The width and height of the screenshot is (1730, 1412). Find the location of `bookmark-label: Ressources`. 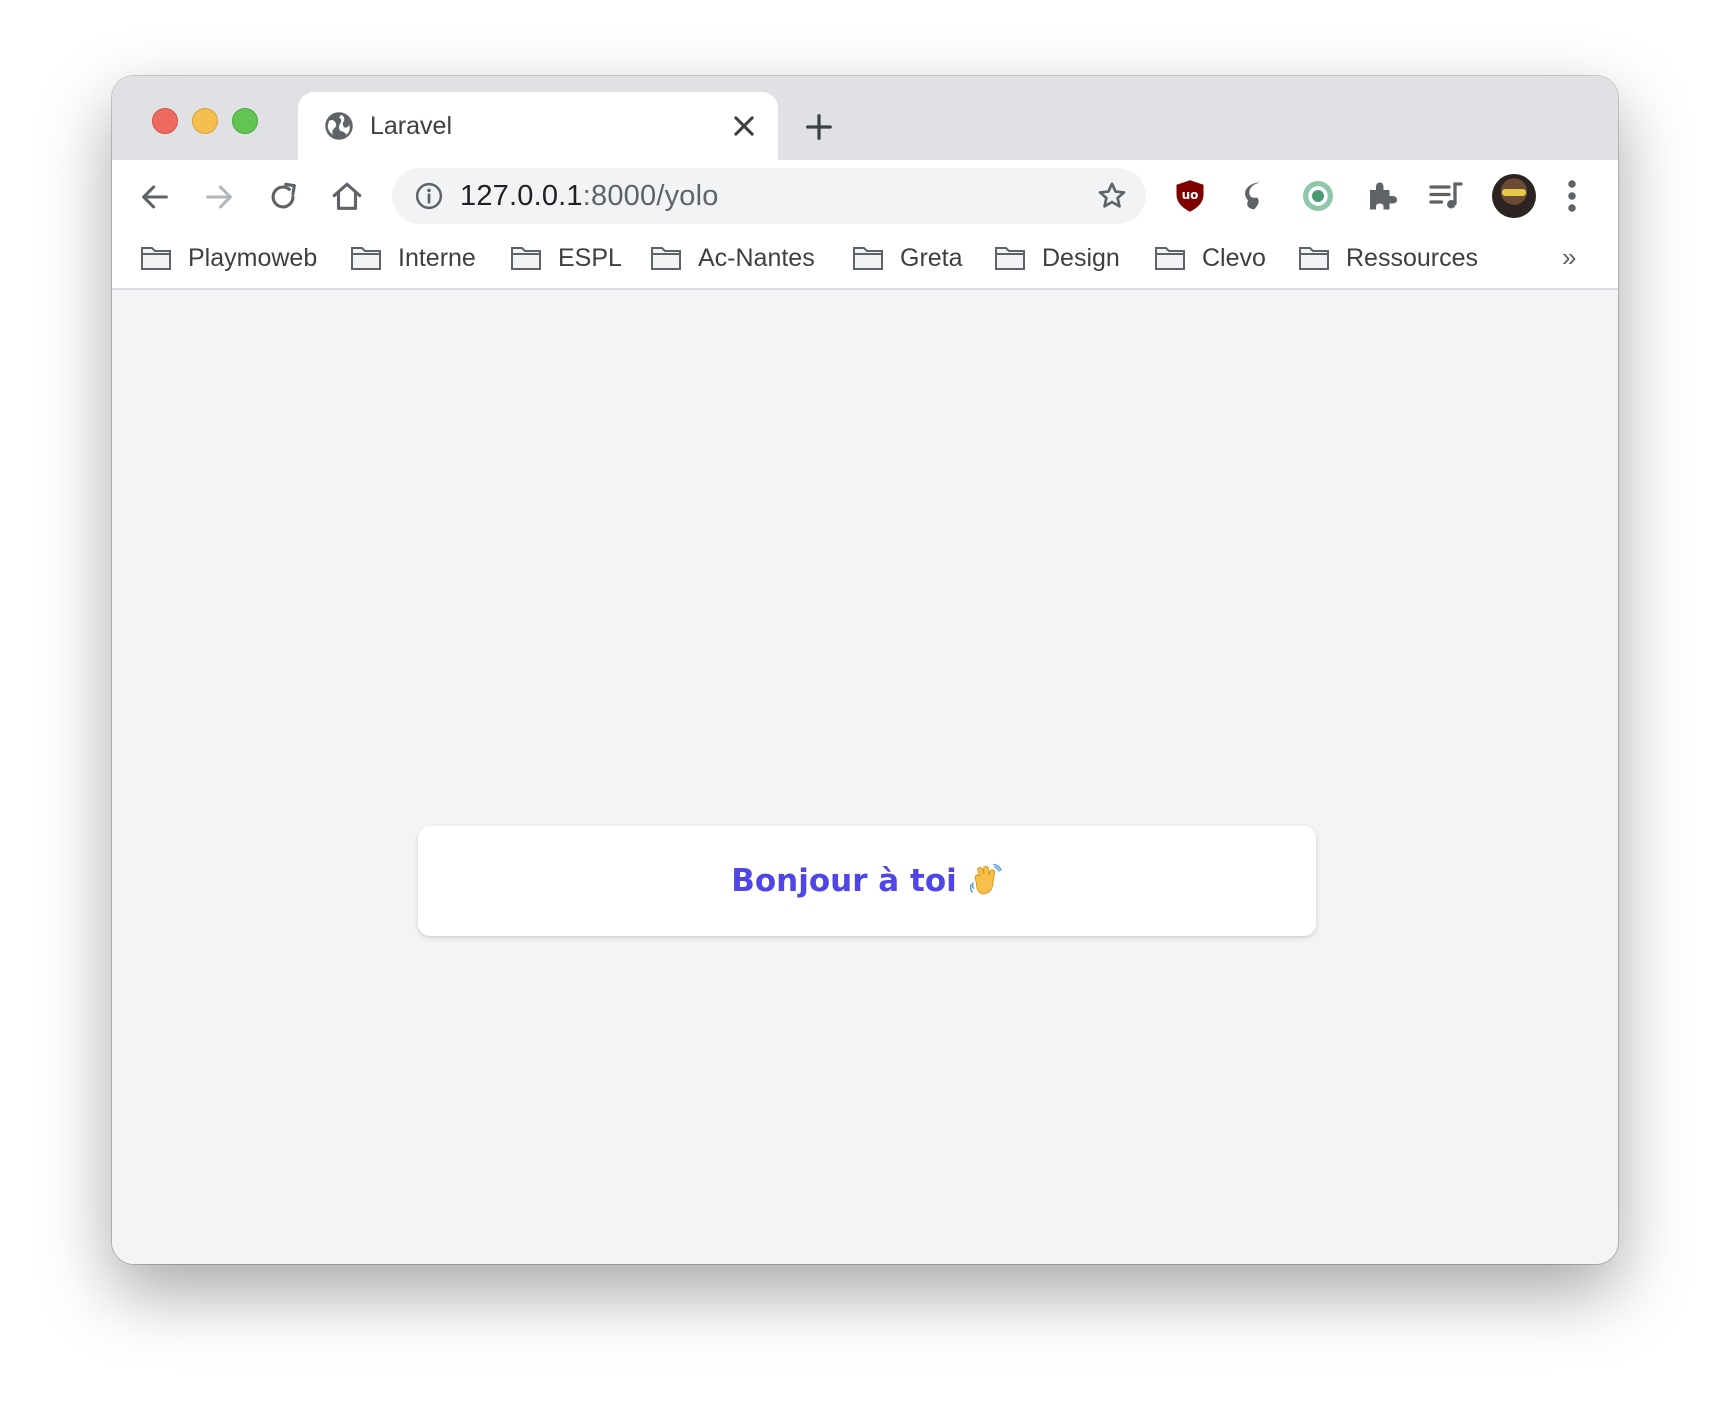

bookmark-label: Ressources is located at coordinates (1412, 257).